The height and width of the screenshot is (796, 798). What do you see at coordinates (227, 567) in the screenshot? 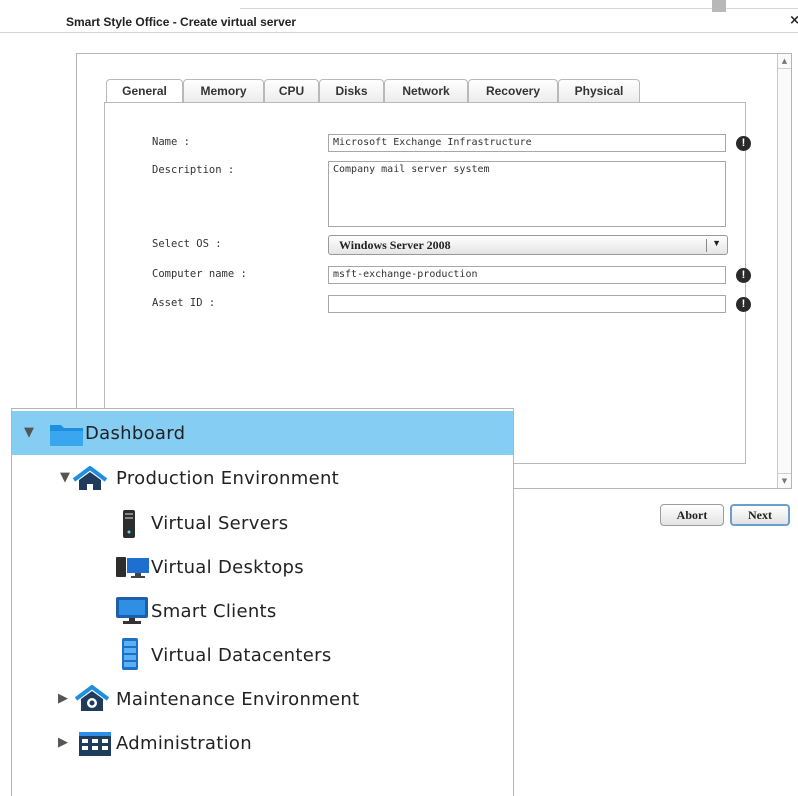
I see `tree-item-label: Virtual Desktops` at bounding box center [227, 567].